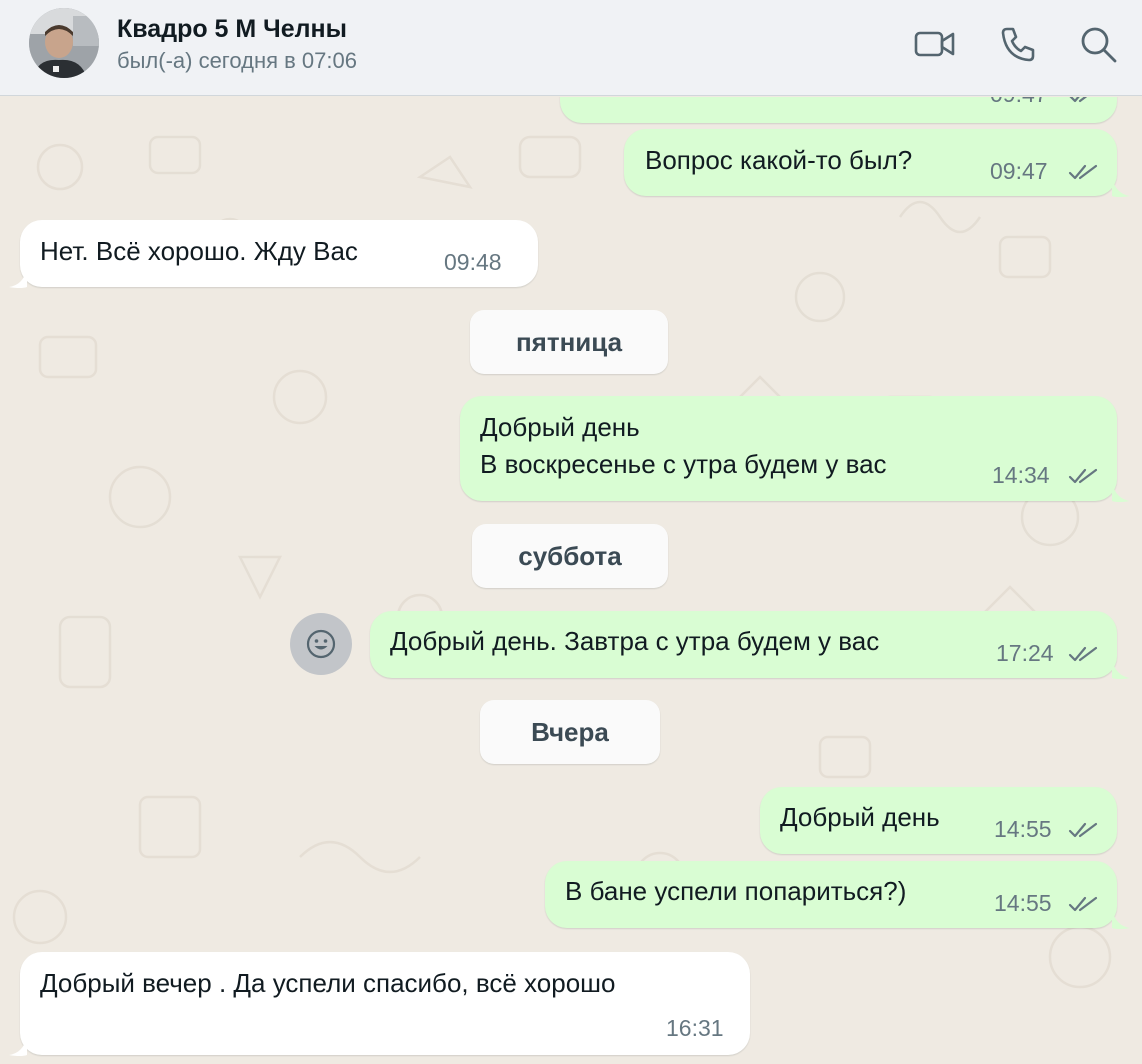  I want to click on message-text: Нет. Всё хорошо. Жду Вас, so click(199, 251).